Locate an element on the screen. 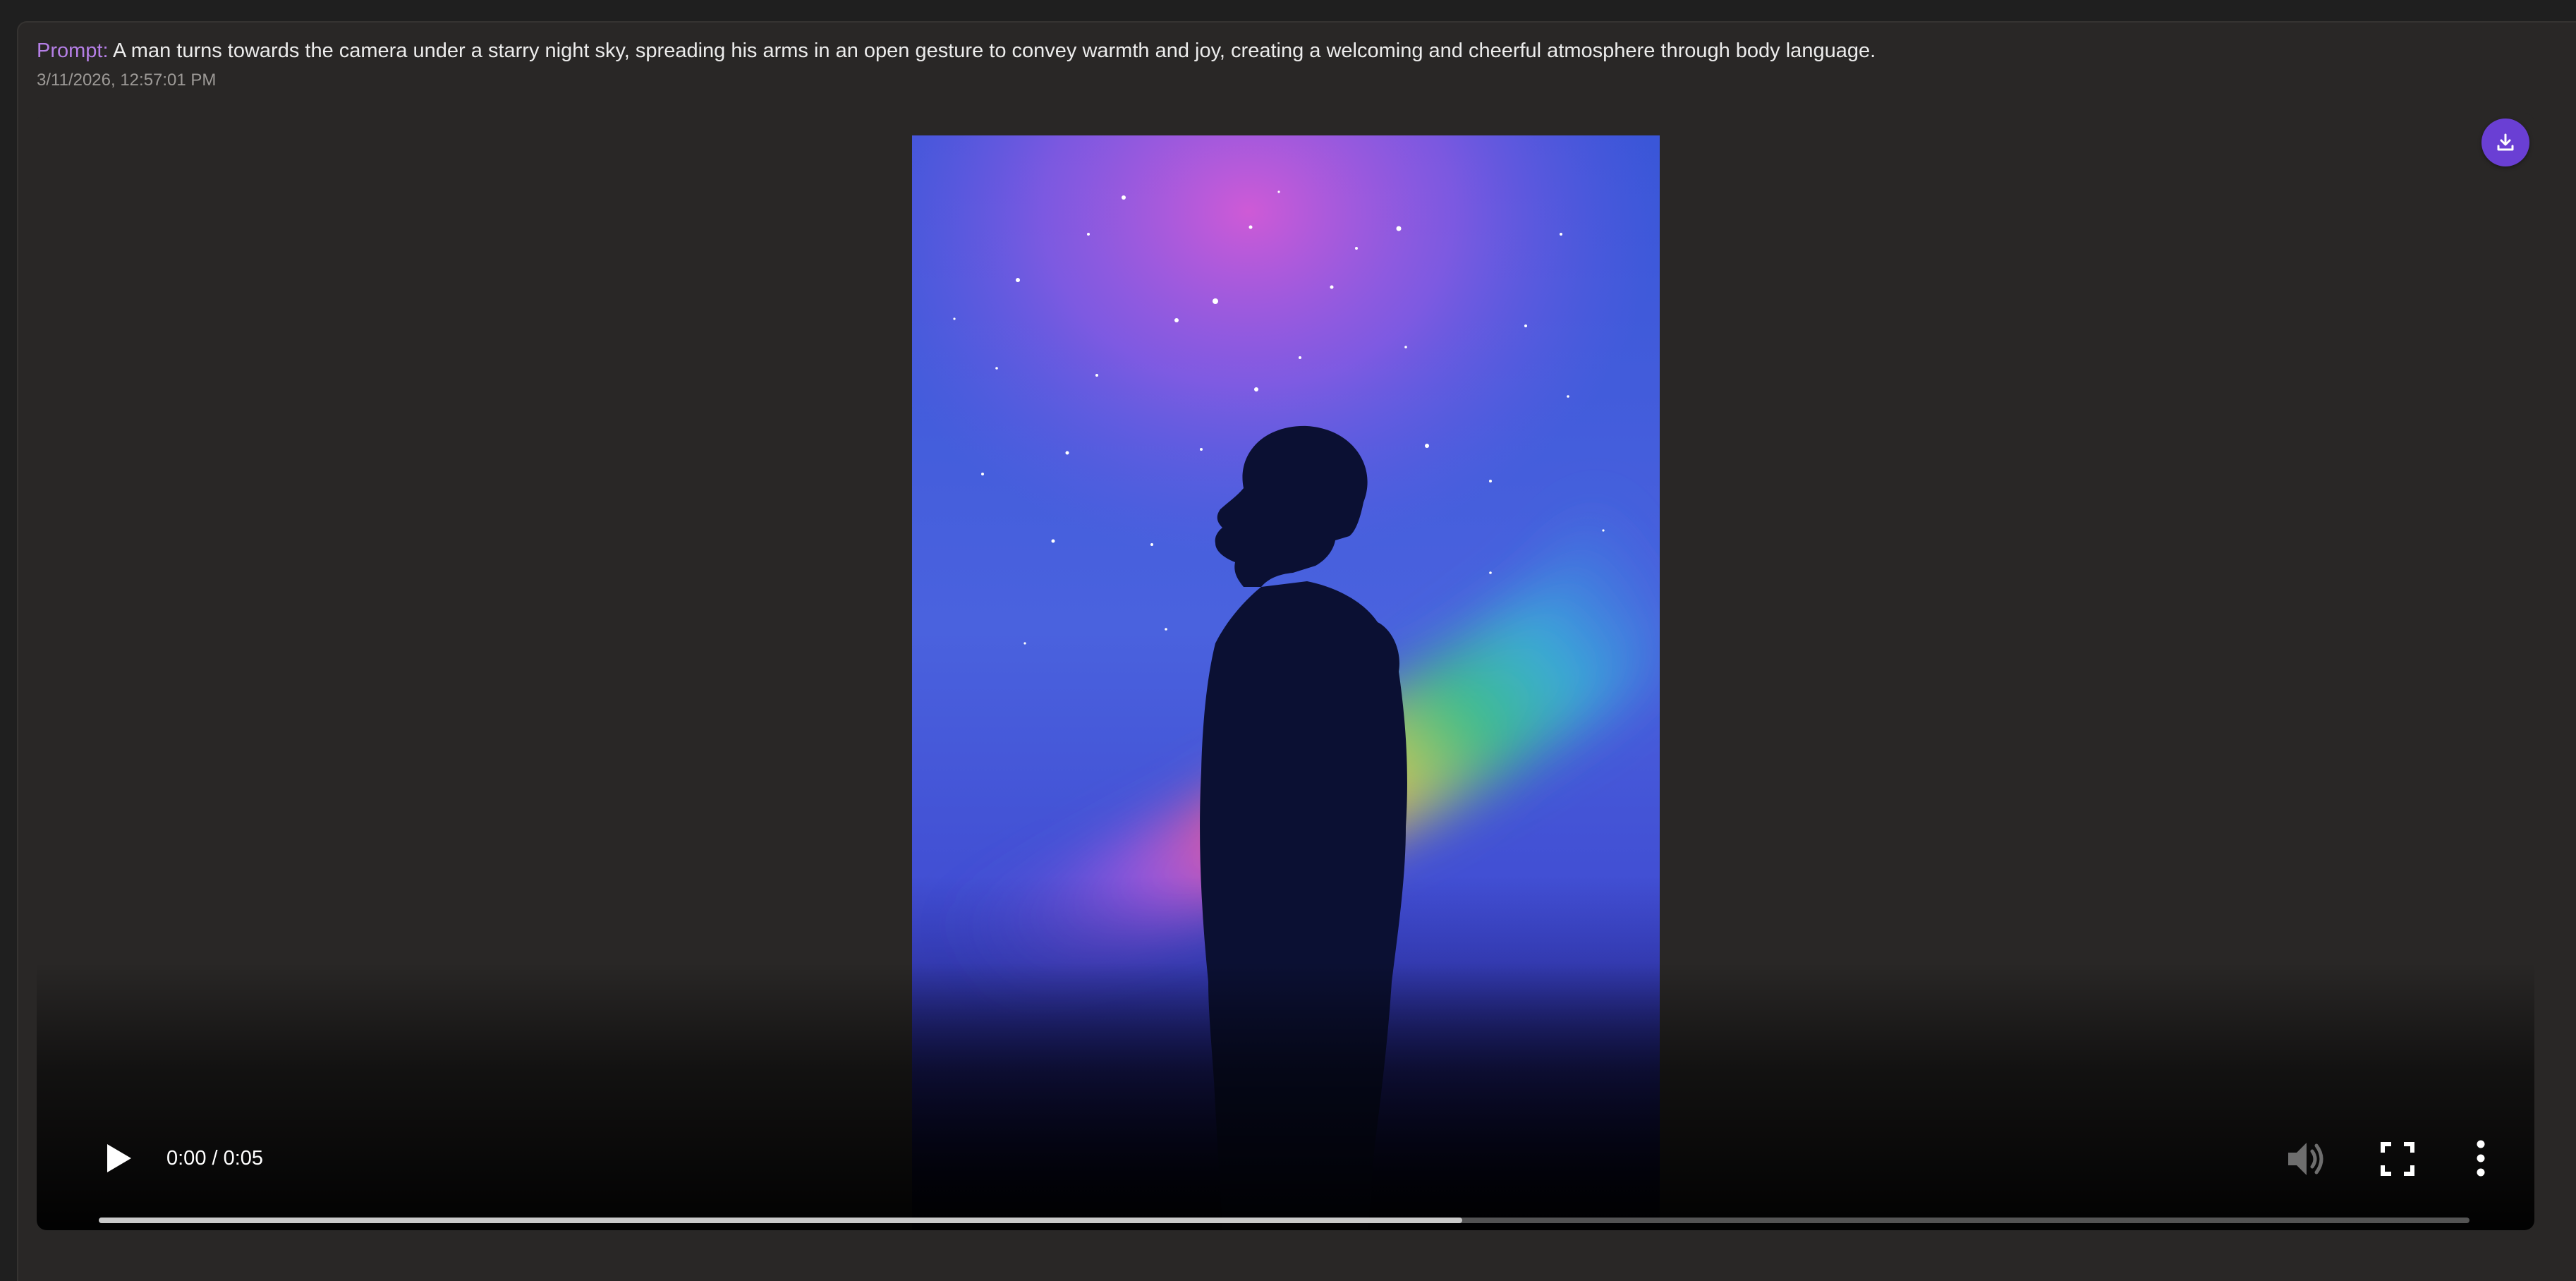 The width and height of the screenshot is (2576, 1281). more-options-button is located at coordinates (2480, 1158).